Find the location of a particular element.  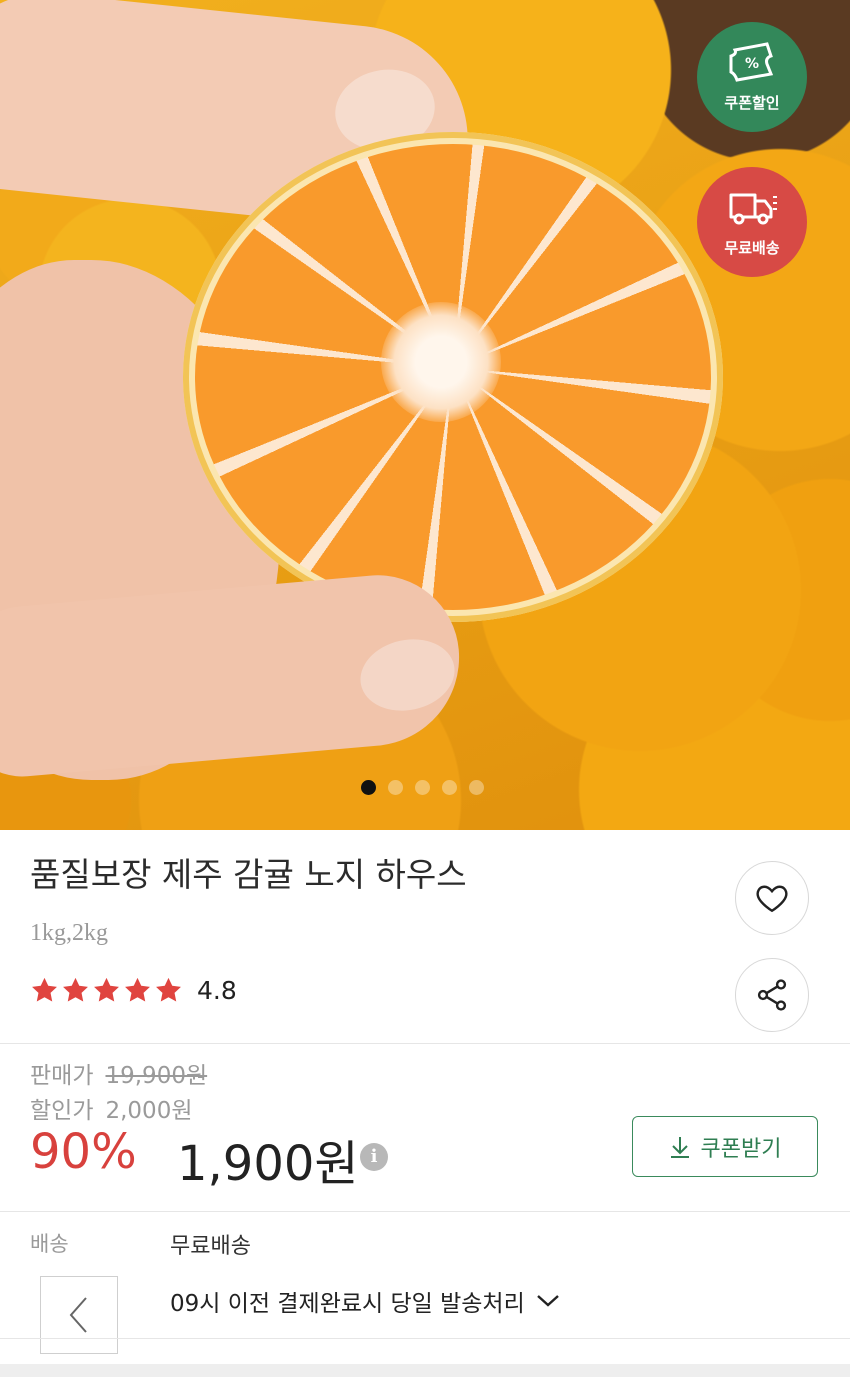

share-button is located at coordinates (772, 995).